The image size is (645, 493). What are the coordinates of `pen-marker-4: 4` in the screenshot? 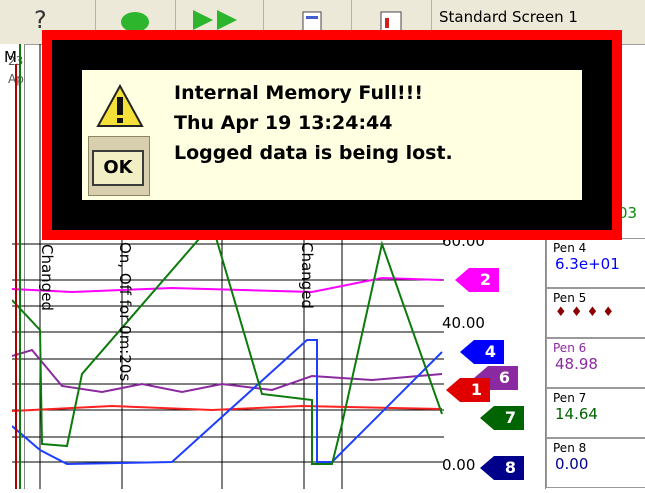 It's located at (482, 352).